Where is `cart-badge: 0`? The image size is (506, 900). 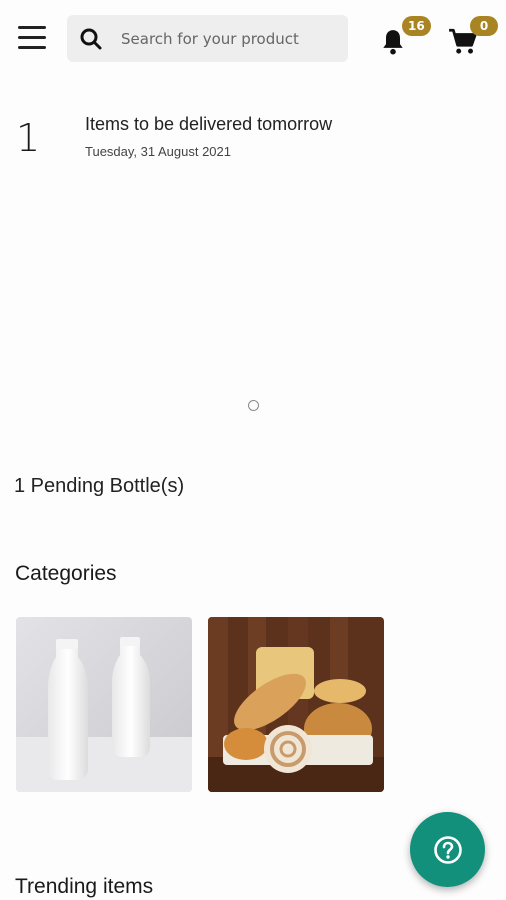
cart-badge: 0 is located at coordinates (484, 26).